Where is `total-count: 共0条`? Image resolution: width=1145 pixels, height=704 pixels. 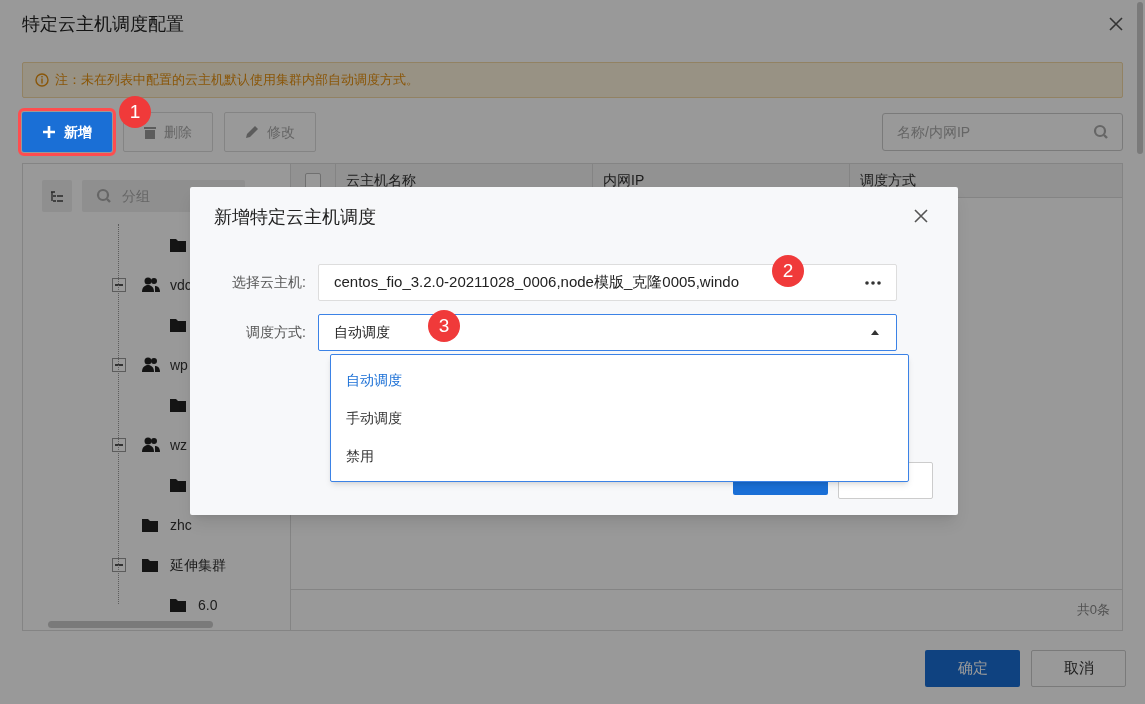 total-count: 共0条 is located at coordinates (1093, 610).